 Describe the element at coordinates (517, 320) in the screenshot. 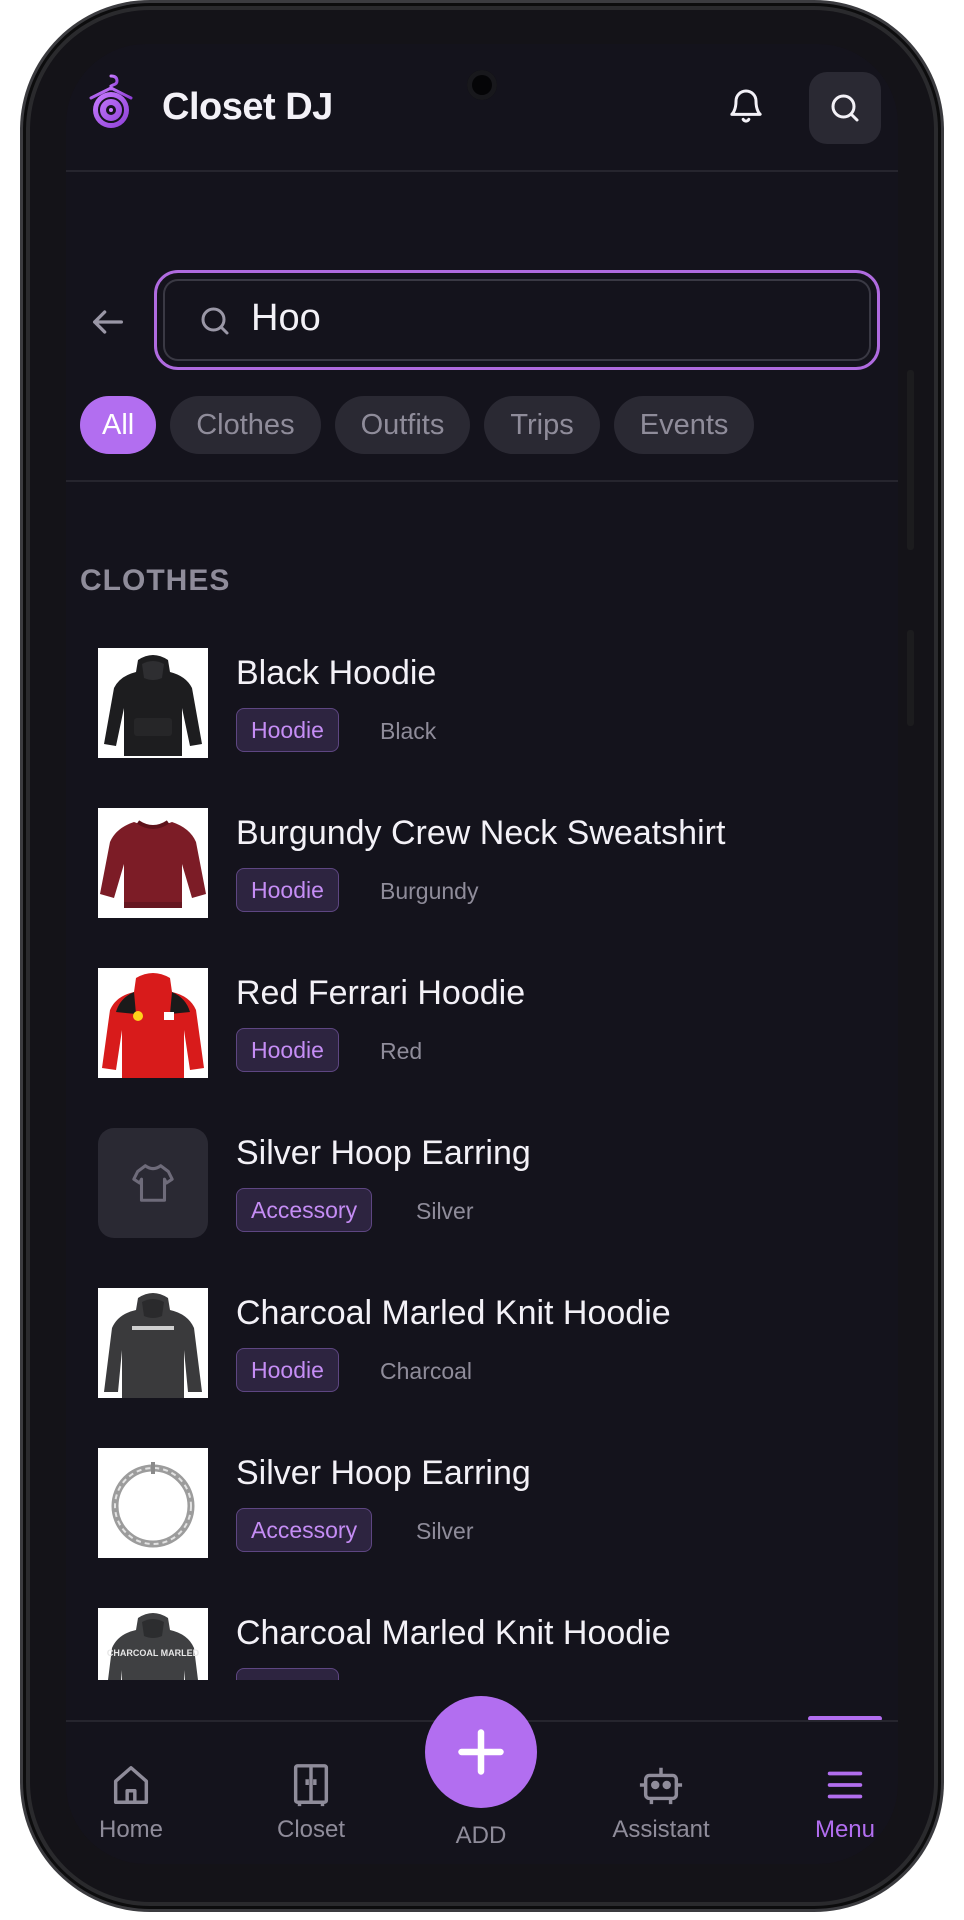

I see `search-input: Hoo` at that location.